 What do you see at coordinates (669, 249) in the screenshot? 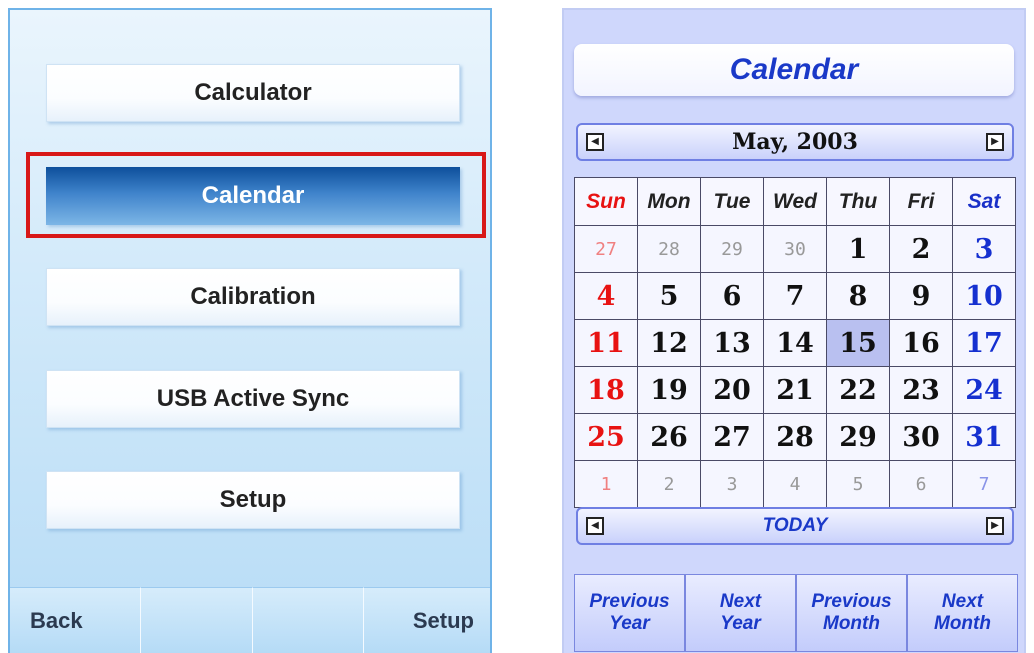
I see `calendar-day-other-month: 28` at bounding box center [669, 249].